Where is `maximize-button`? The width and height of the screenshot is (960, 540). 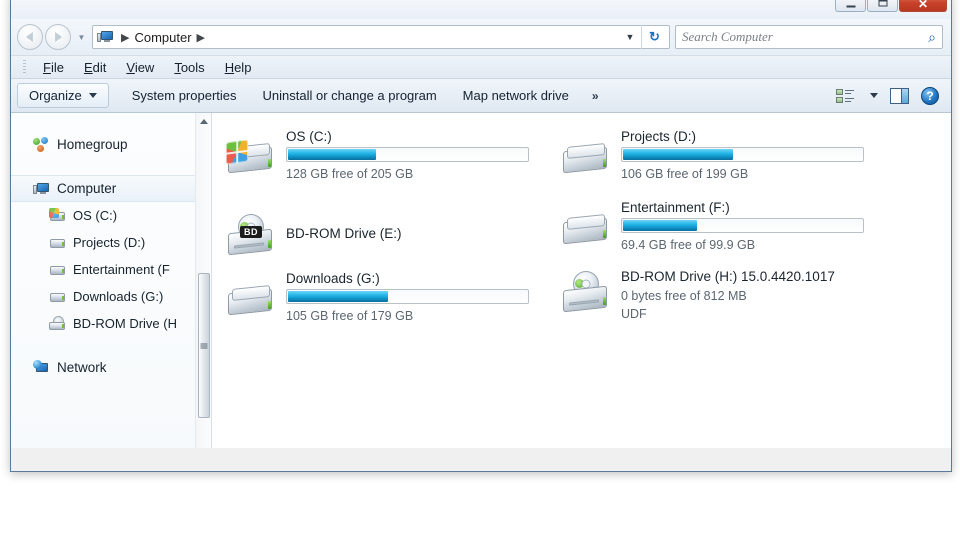 maximize-button is located at coordinates (882, 6).